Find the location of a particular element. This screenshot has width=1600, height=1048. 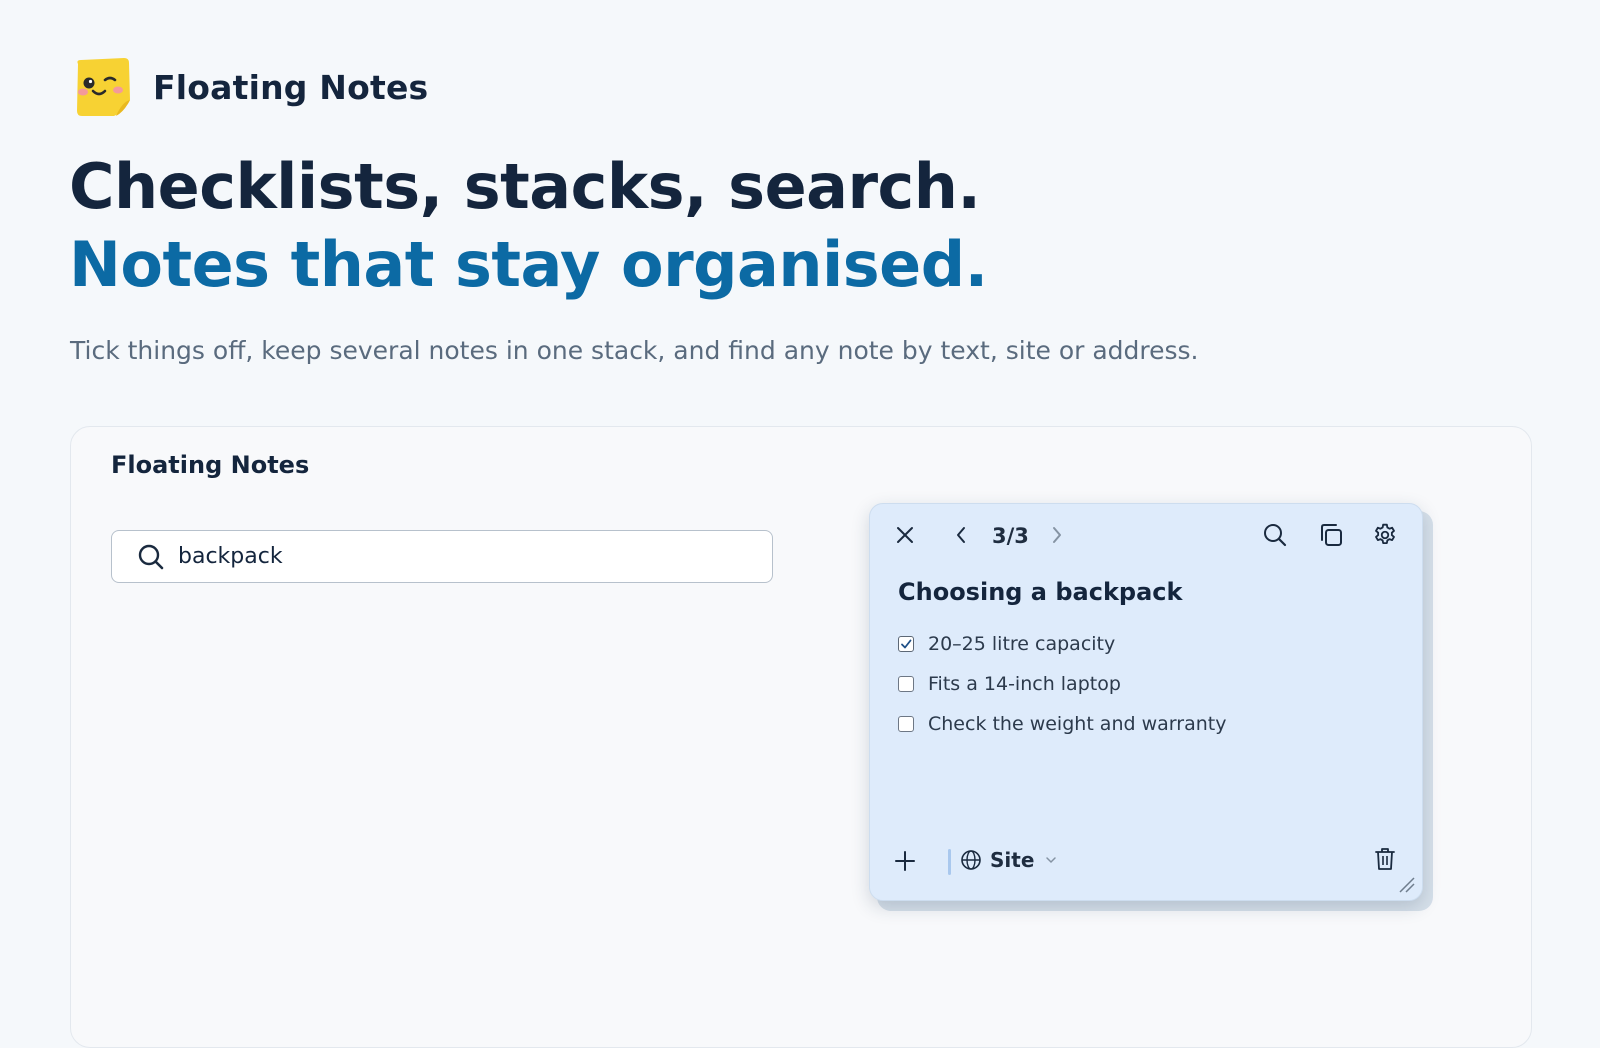

close-button is located at coordinates (905, 535).